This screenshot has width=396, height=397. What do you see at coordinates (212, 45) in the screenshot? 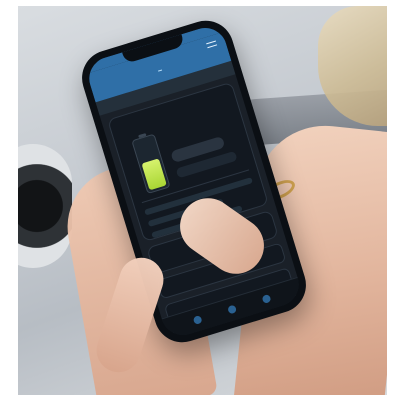
I see `menu-icon` at bounding box center [212, 45].